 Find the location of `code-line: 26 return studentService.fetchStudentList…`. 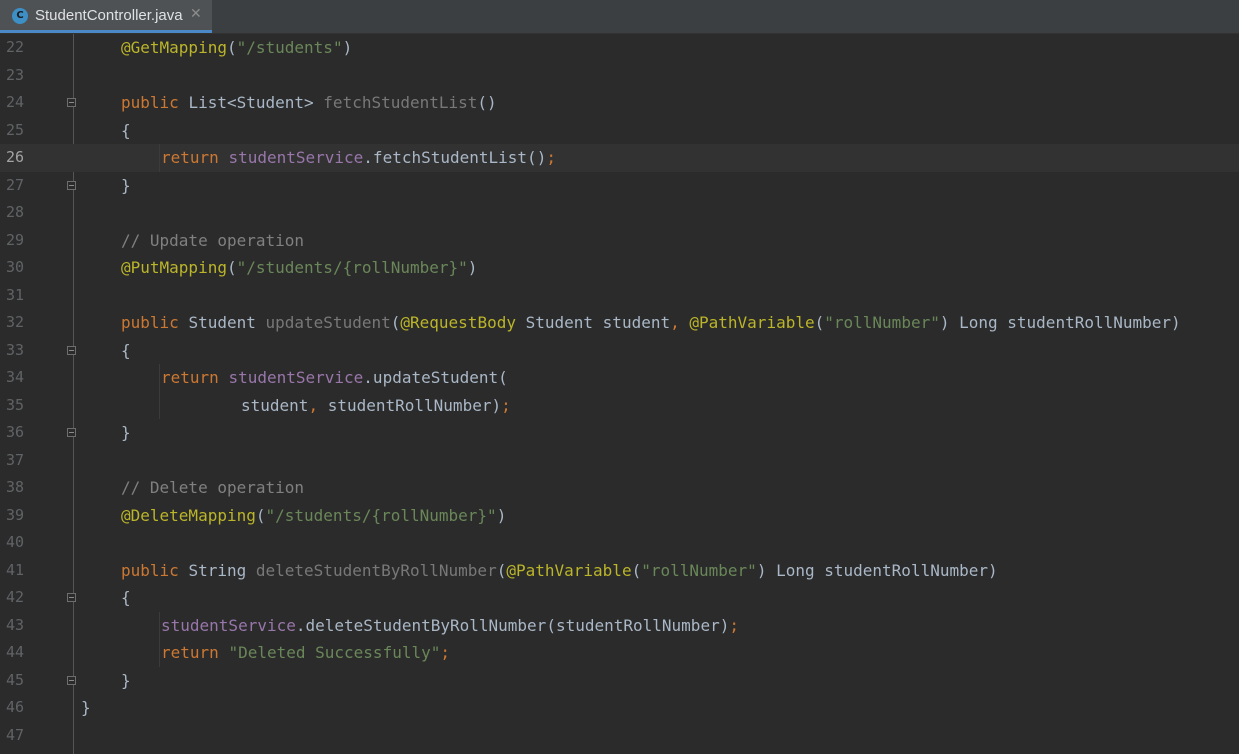

code-line: 26 return studentService.fetchStudentList… is located at coordinates (619, 158).